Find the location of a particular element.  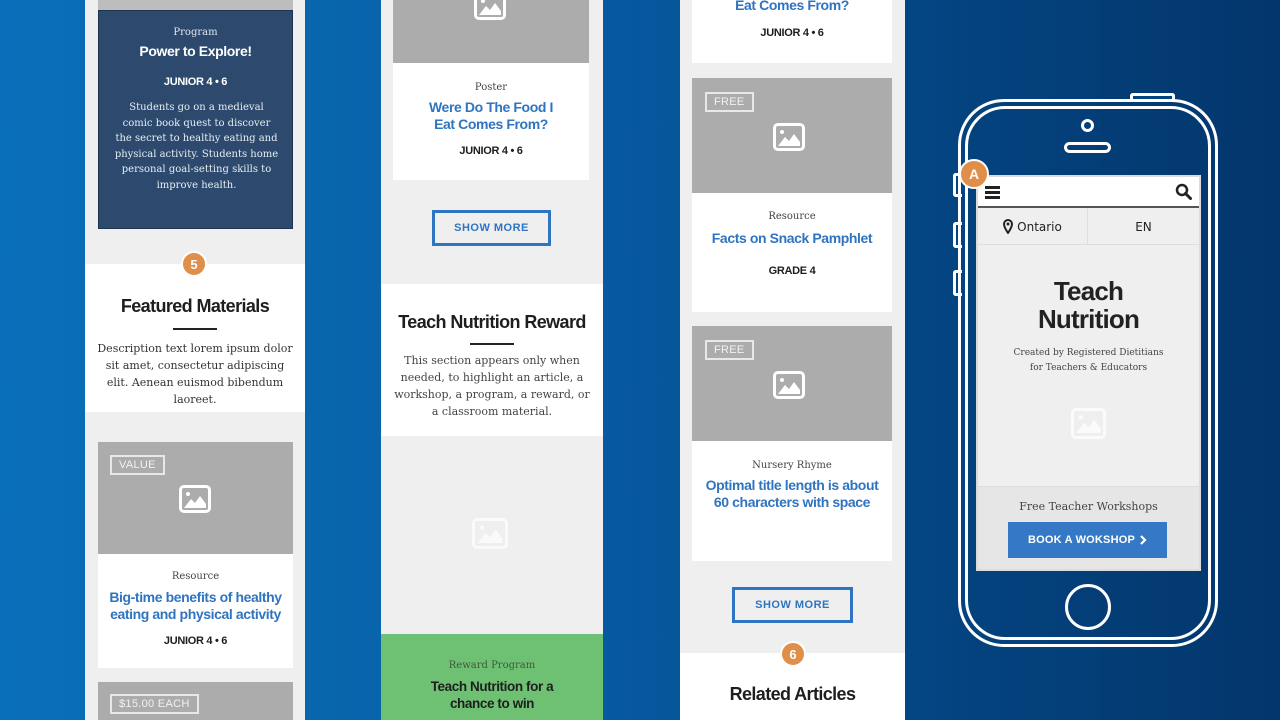

program-kicker: Program is located at coordinates (195, 32).